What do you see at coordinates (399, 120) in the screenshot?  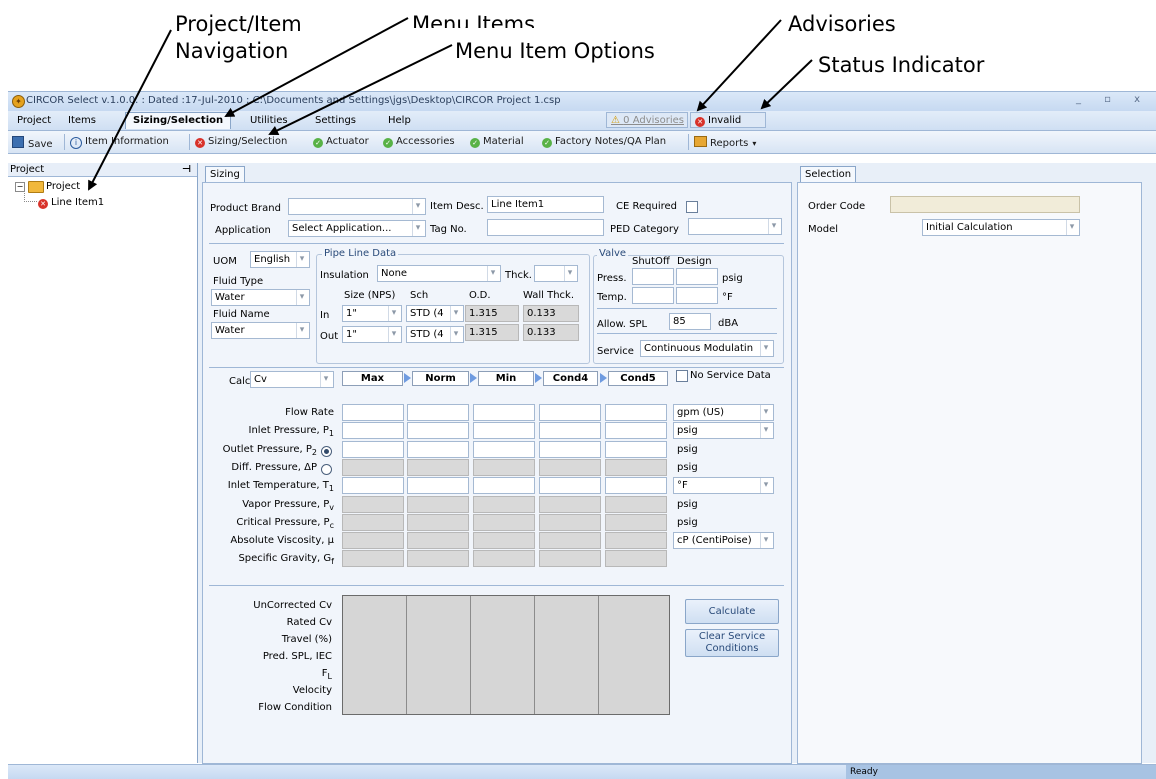 I see `menu-help: Help` at bounding box center [399, 120].